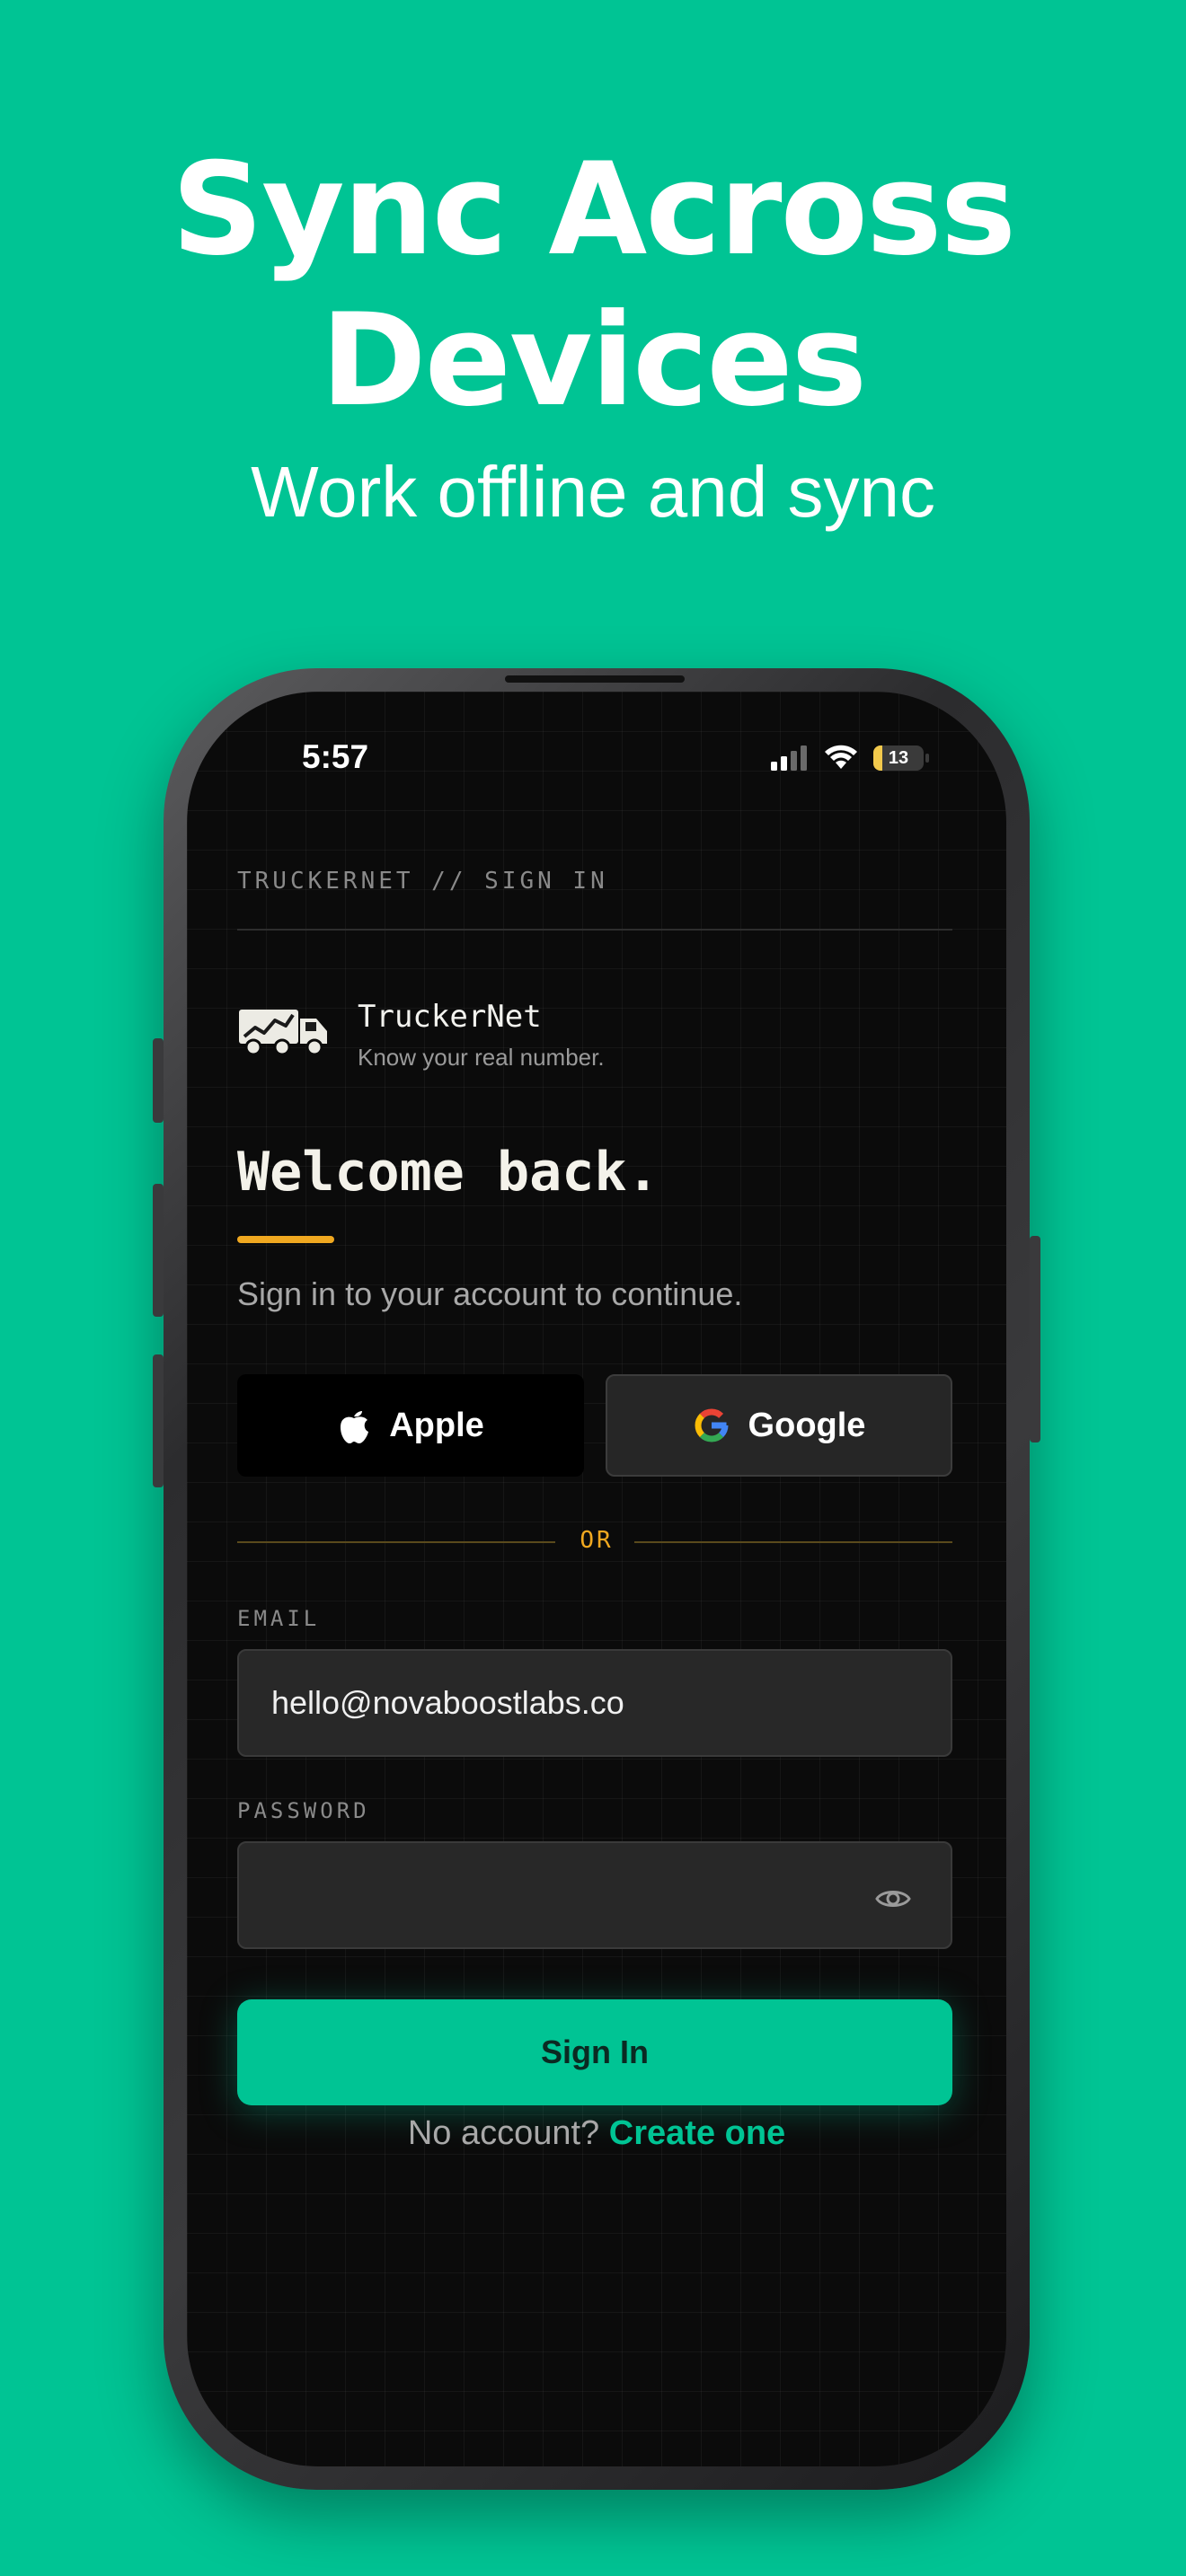 The width and height of the screenshot is (1186, 2576). Describe the element at coordinates (789, 758) in the screenshot. I see `signal-icon` at that location.